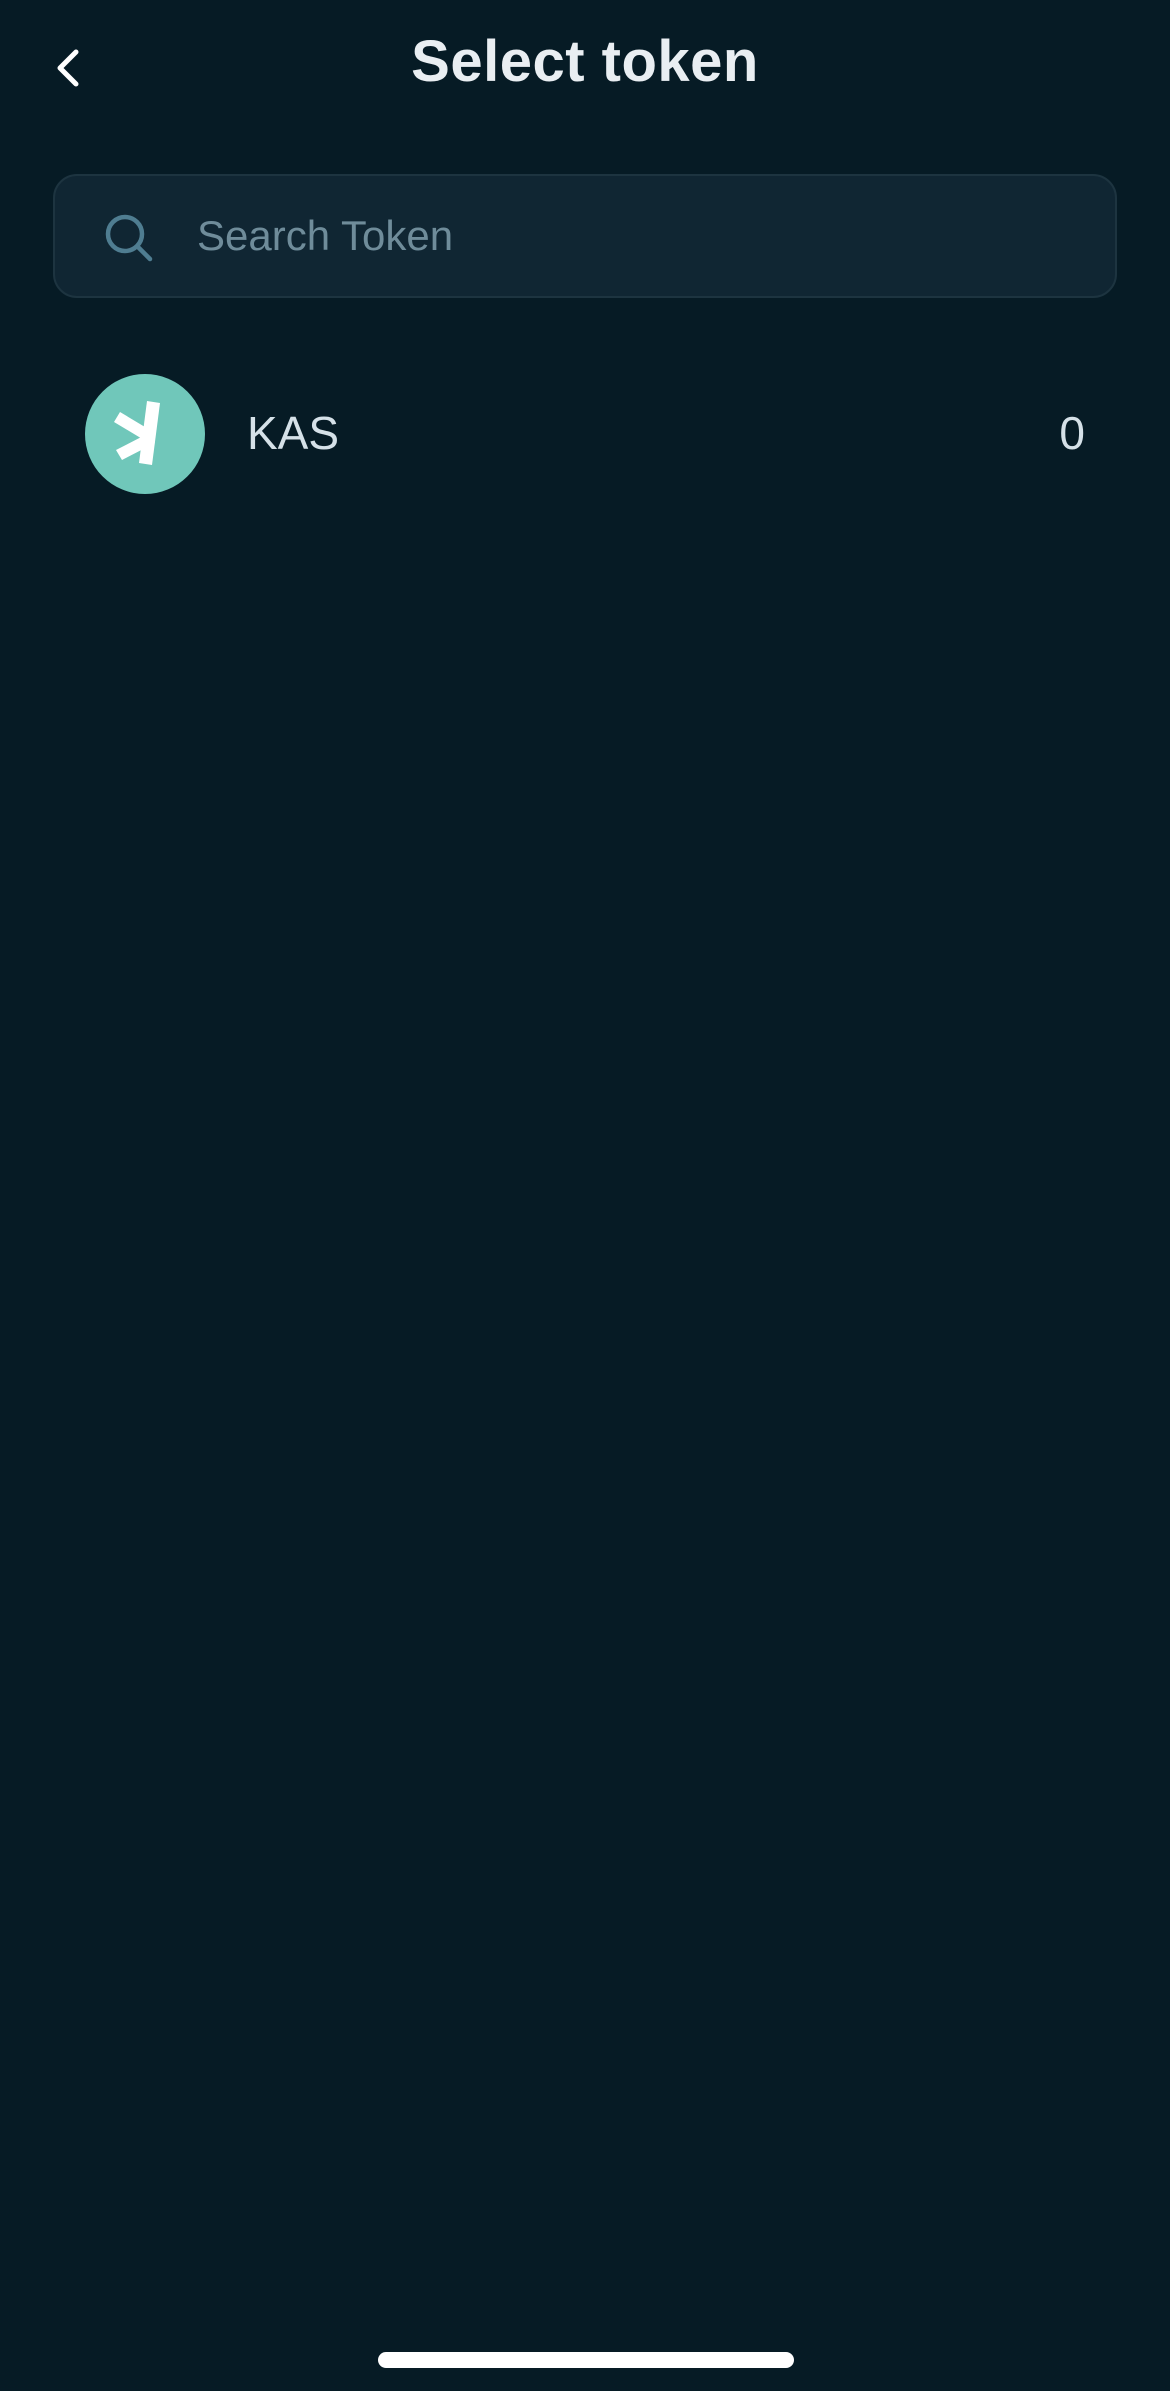 This screenshot has height=2391, width=1170. Describe the element at coordinates (585, 61) in the screenshot. I see `page-title: Select token` at that location.